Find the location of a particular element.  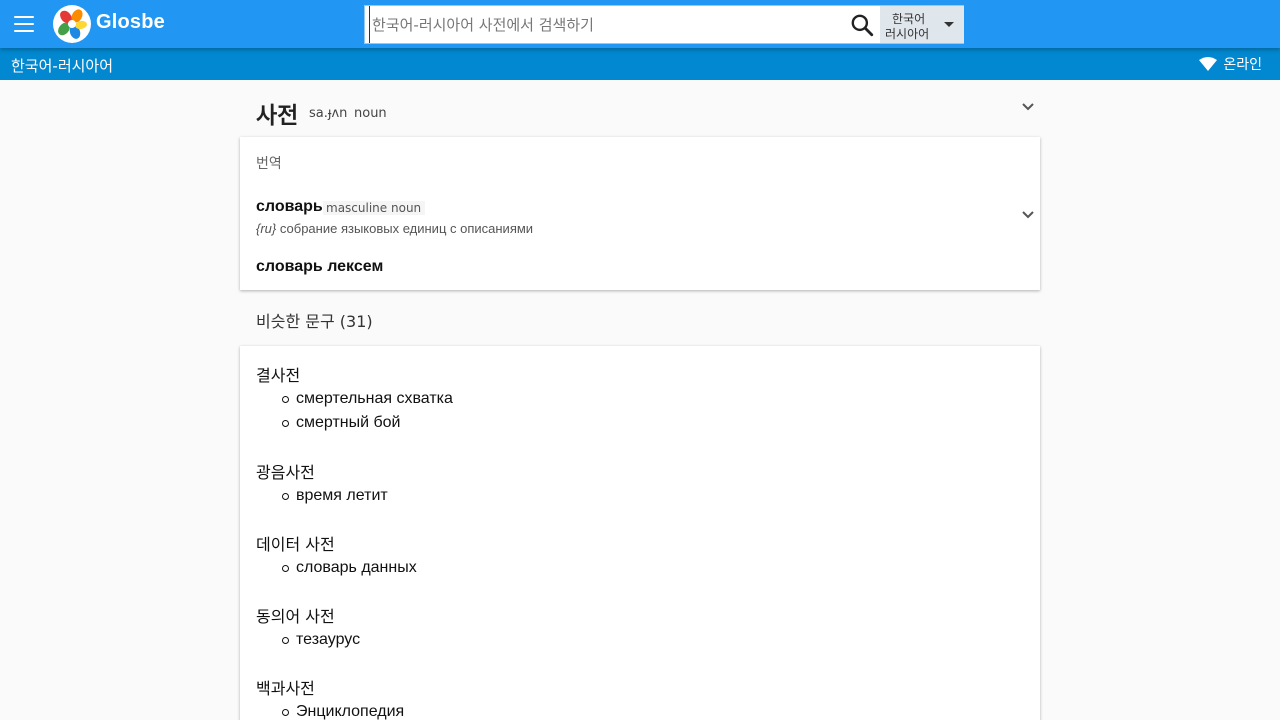

translation-pos-tag: noun is located at coordinates (406, 208).